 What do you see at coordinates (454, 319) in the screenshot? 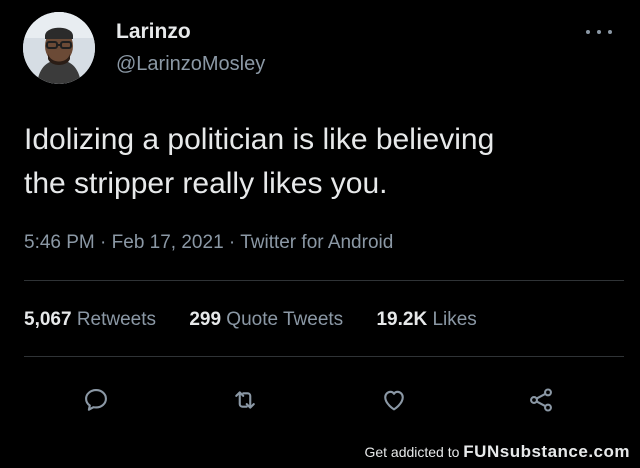
I see `likes-label: Likes` at bounding box center [454, 319].